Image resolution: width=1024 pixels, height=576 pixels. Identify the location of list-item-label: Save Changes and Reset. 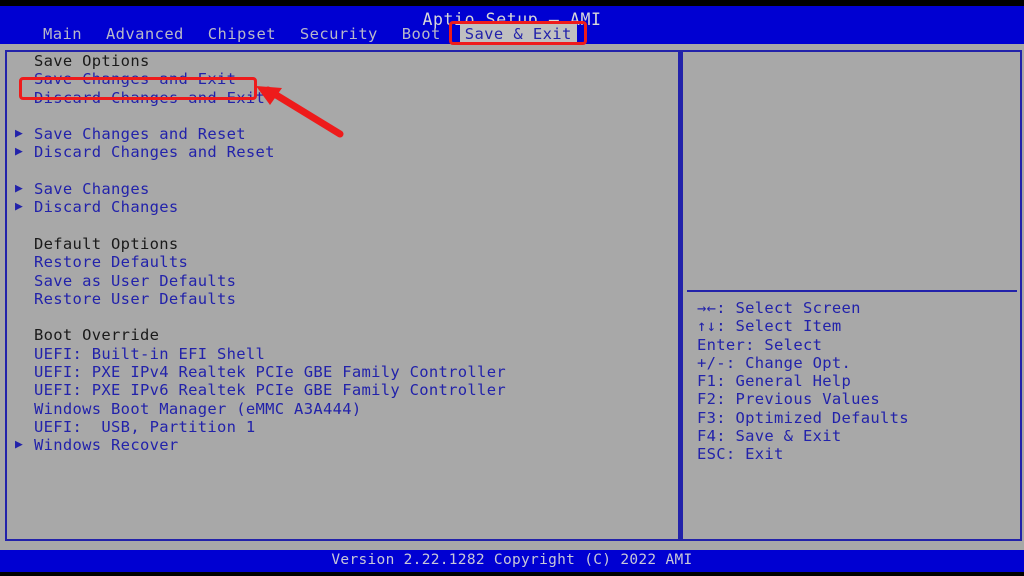
(140, 134).